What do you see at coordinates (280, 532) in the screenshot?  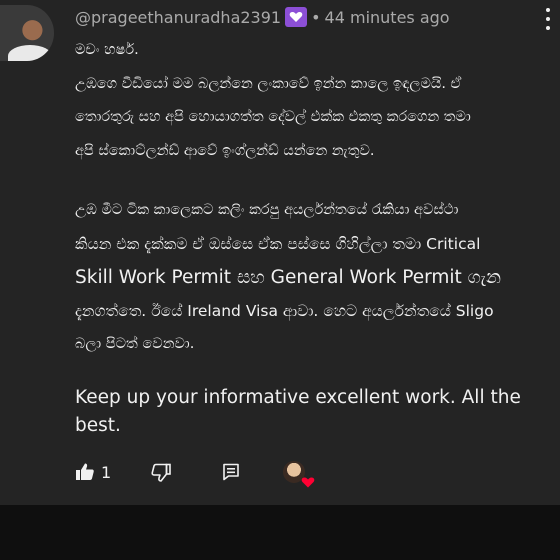 I see `bottom-area` at bounding box center [280, 532].